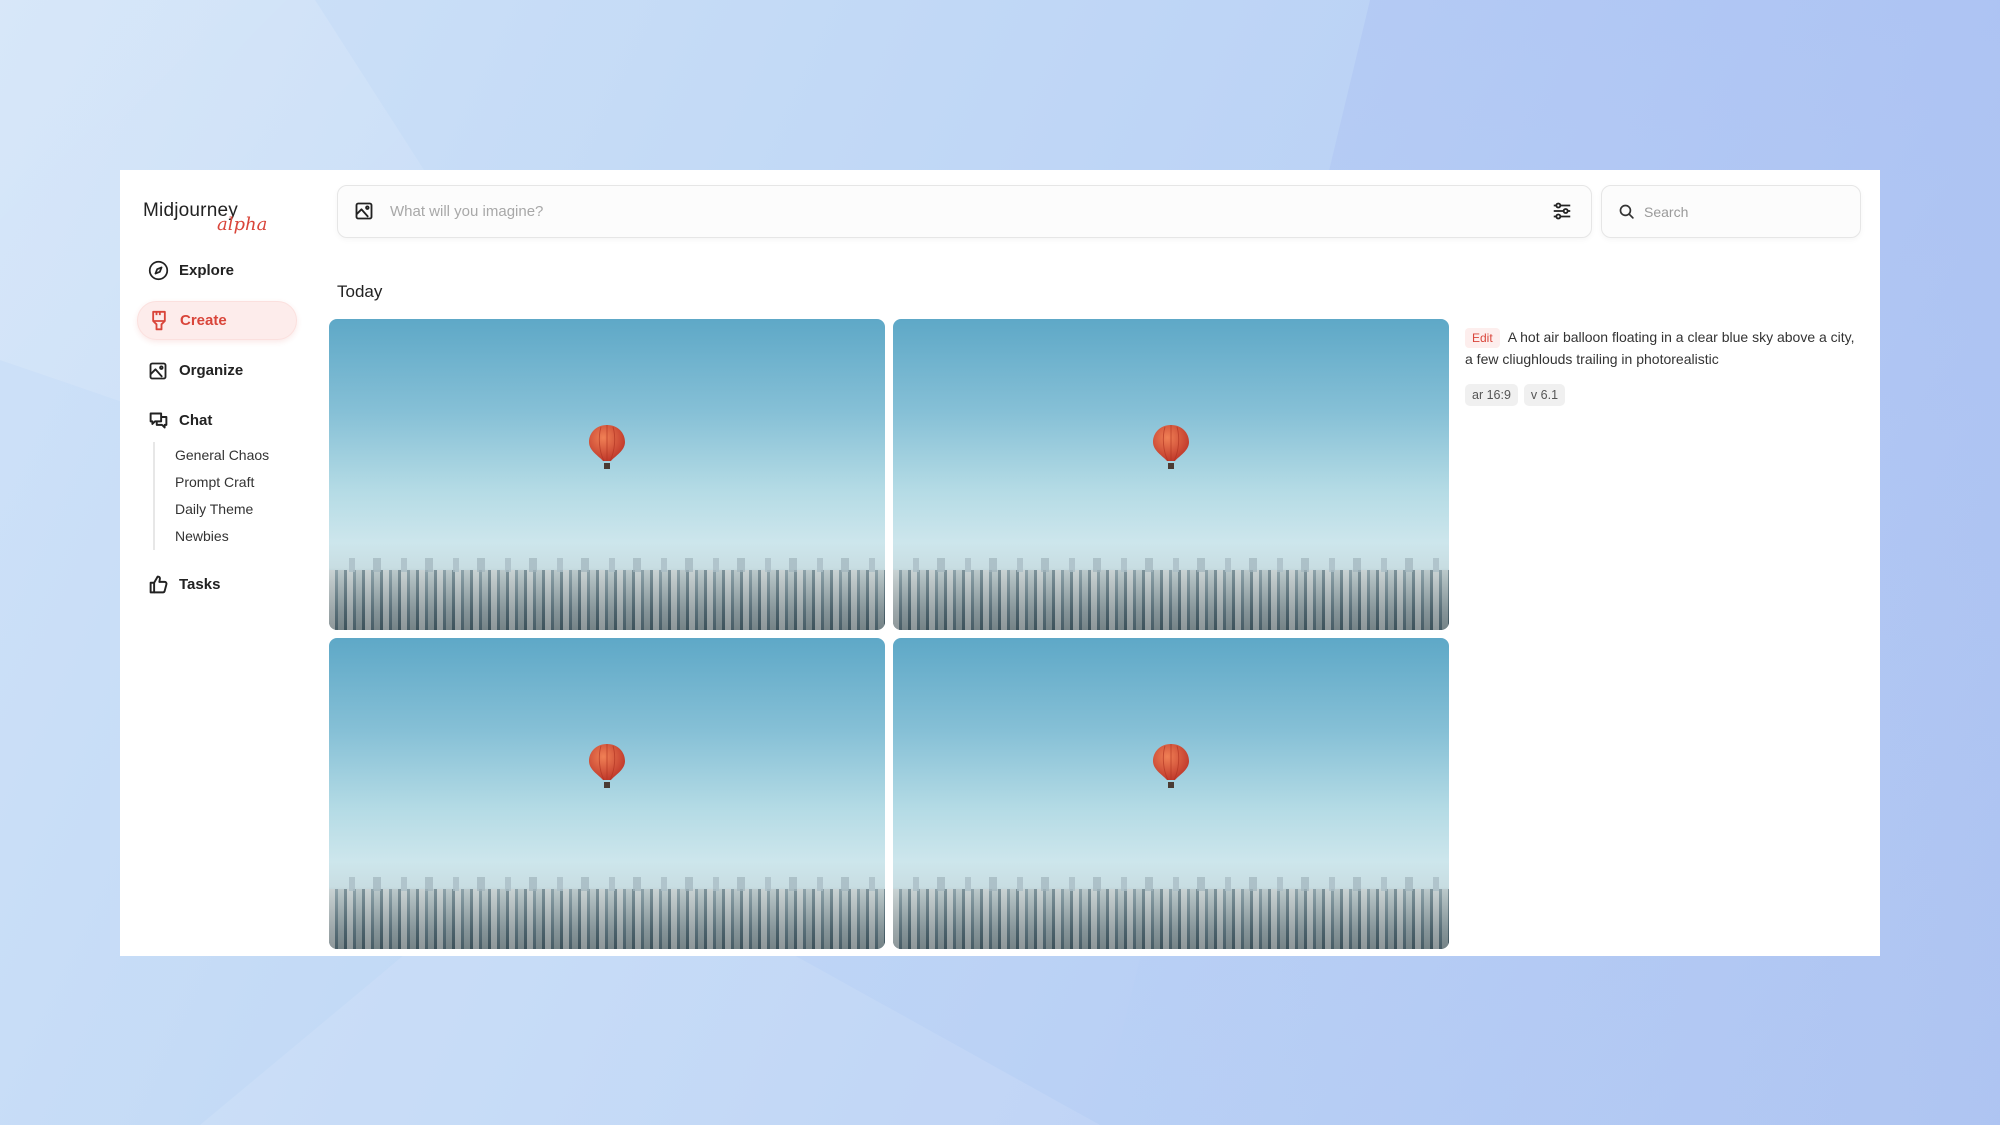  I want to click on sidebar-item-organize: Organize, so click(217, 370).